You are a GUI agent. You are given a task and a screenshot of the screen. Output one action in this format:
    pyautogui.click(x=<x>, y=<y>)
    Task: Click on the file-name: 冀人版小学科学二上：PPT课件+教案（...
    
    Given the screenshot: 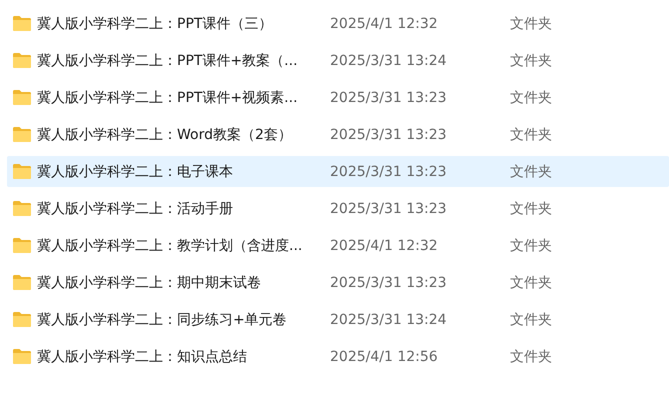 What is the action you would take?
    pyautogui.click(x=168, y=61)
    